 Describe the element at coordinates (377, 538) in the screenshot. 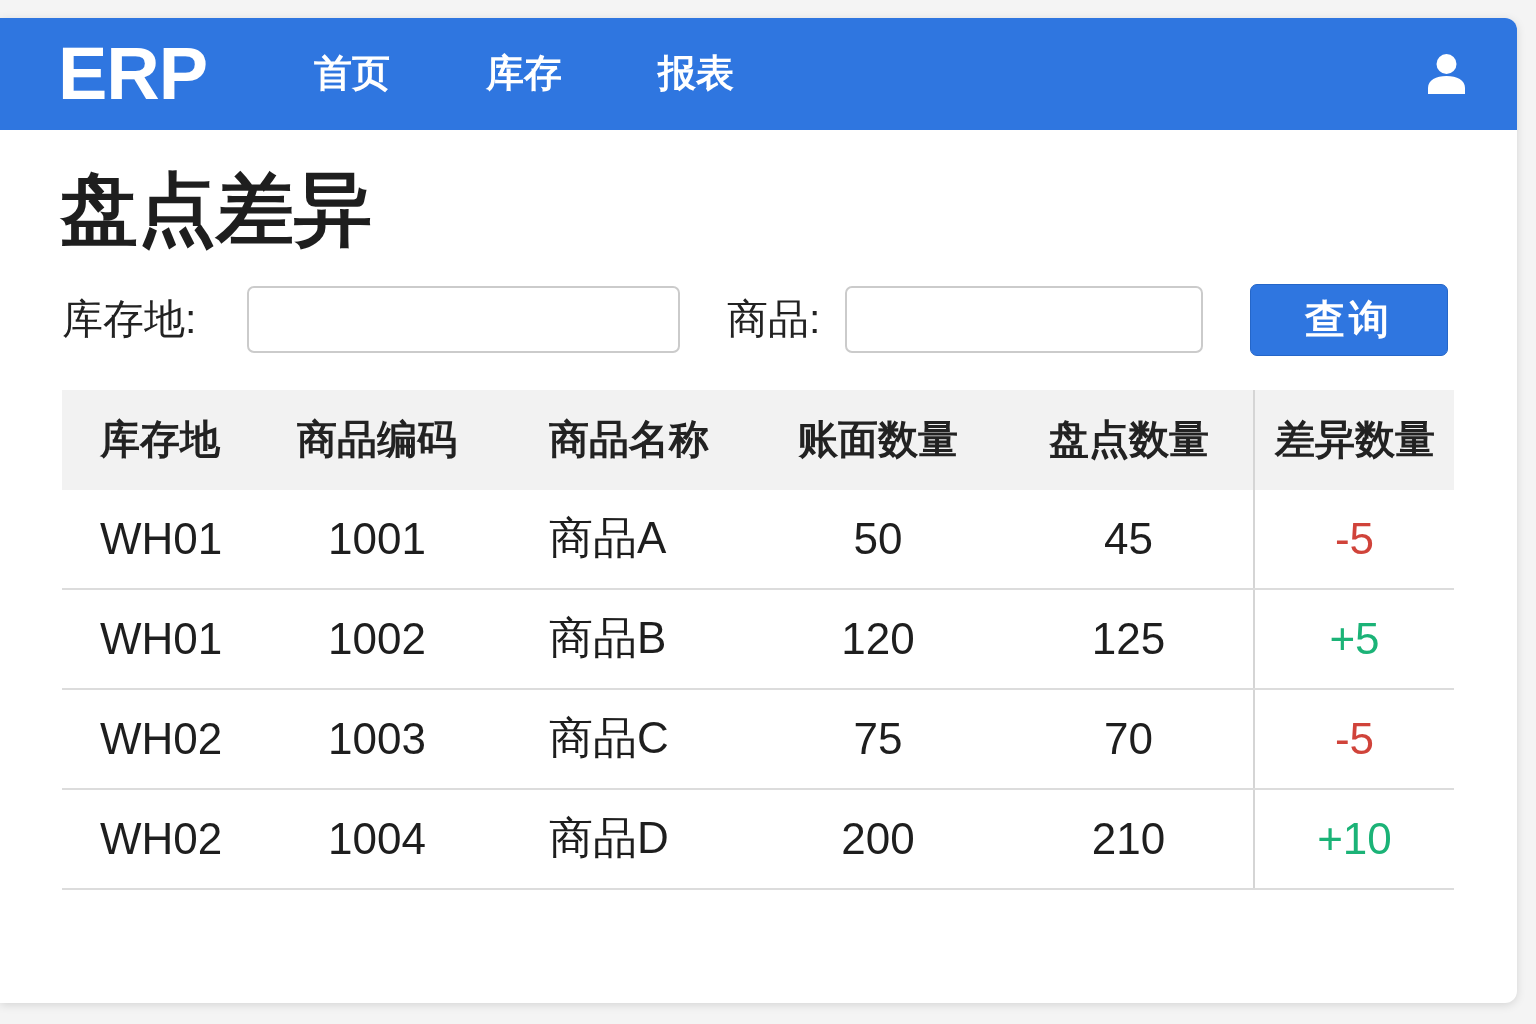

I see `table-cell-text: 1001` at that location.